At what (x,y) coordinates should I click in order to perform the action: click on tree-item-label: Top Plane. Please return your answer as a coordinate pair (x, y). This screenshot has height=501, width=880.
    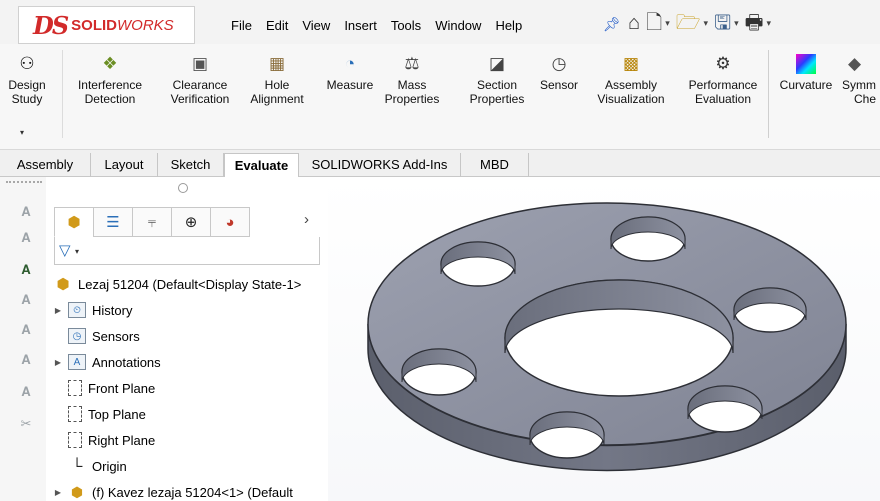
    Looking at the image, I should click on (117, 414).